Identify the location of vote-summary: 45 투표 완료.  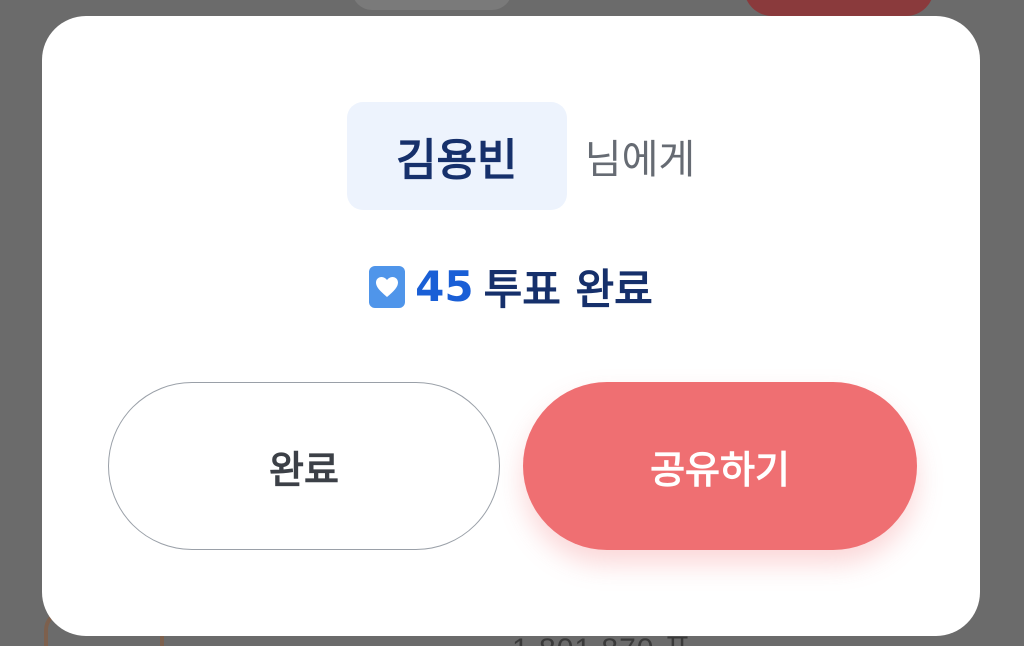
(511, 286).